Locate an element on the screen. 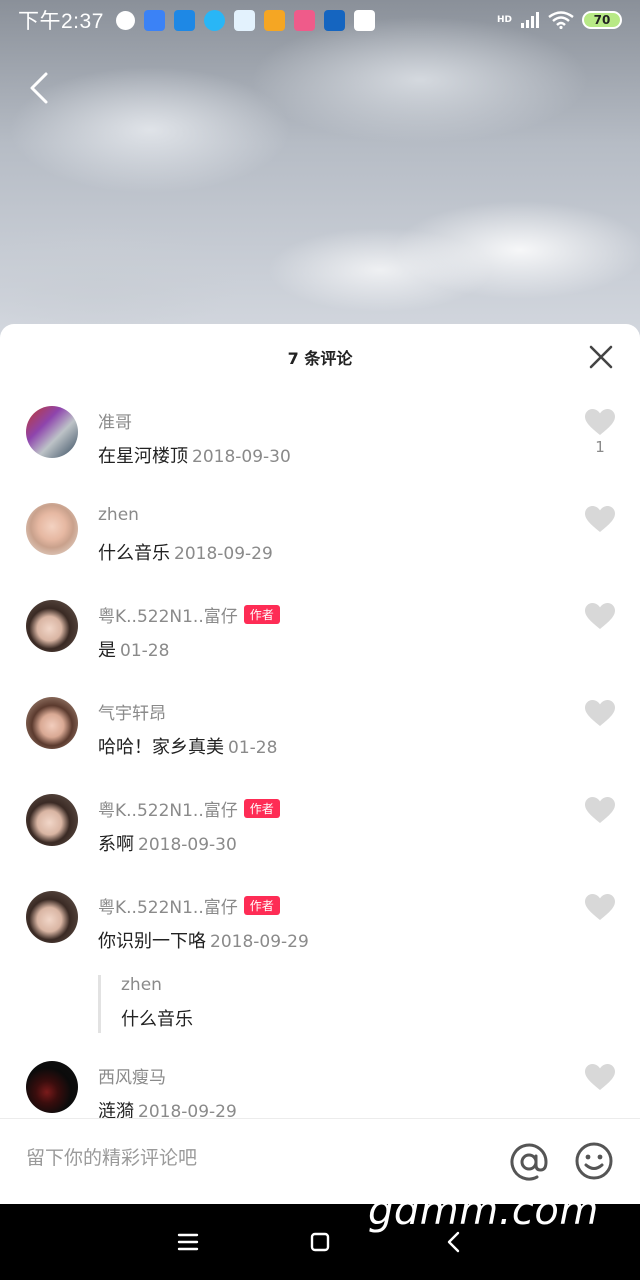  comment-item: 西风瘦马 涟漪 2018-09-29 is located at coordinates (320, 1081).